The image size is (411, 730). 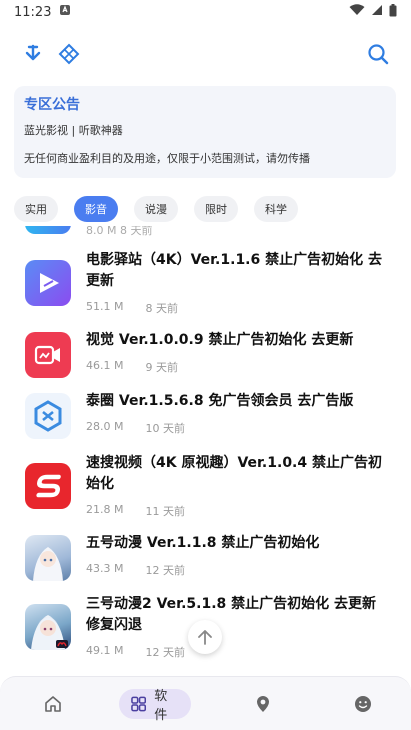 I want to click on app-size: 28.0 M, so click(x=105, y=426).